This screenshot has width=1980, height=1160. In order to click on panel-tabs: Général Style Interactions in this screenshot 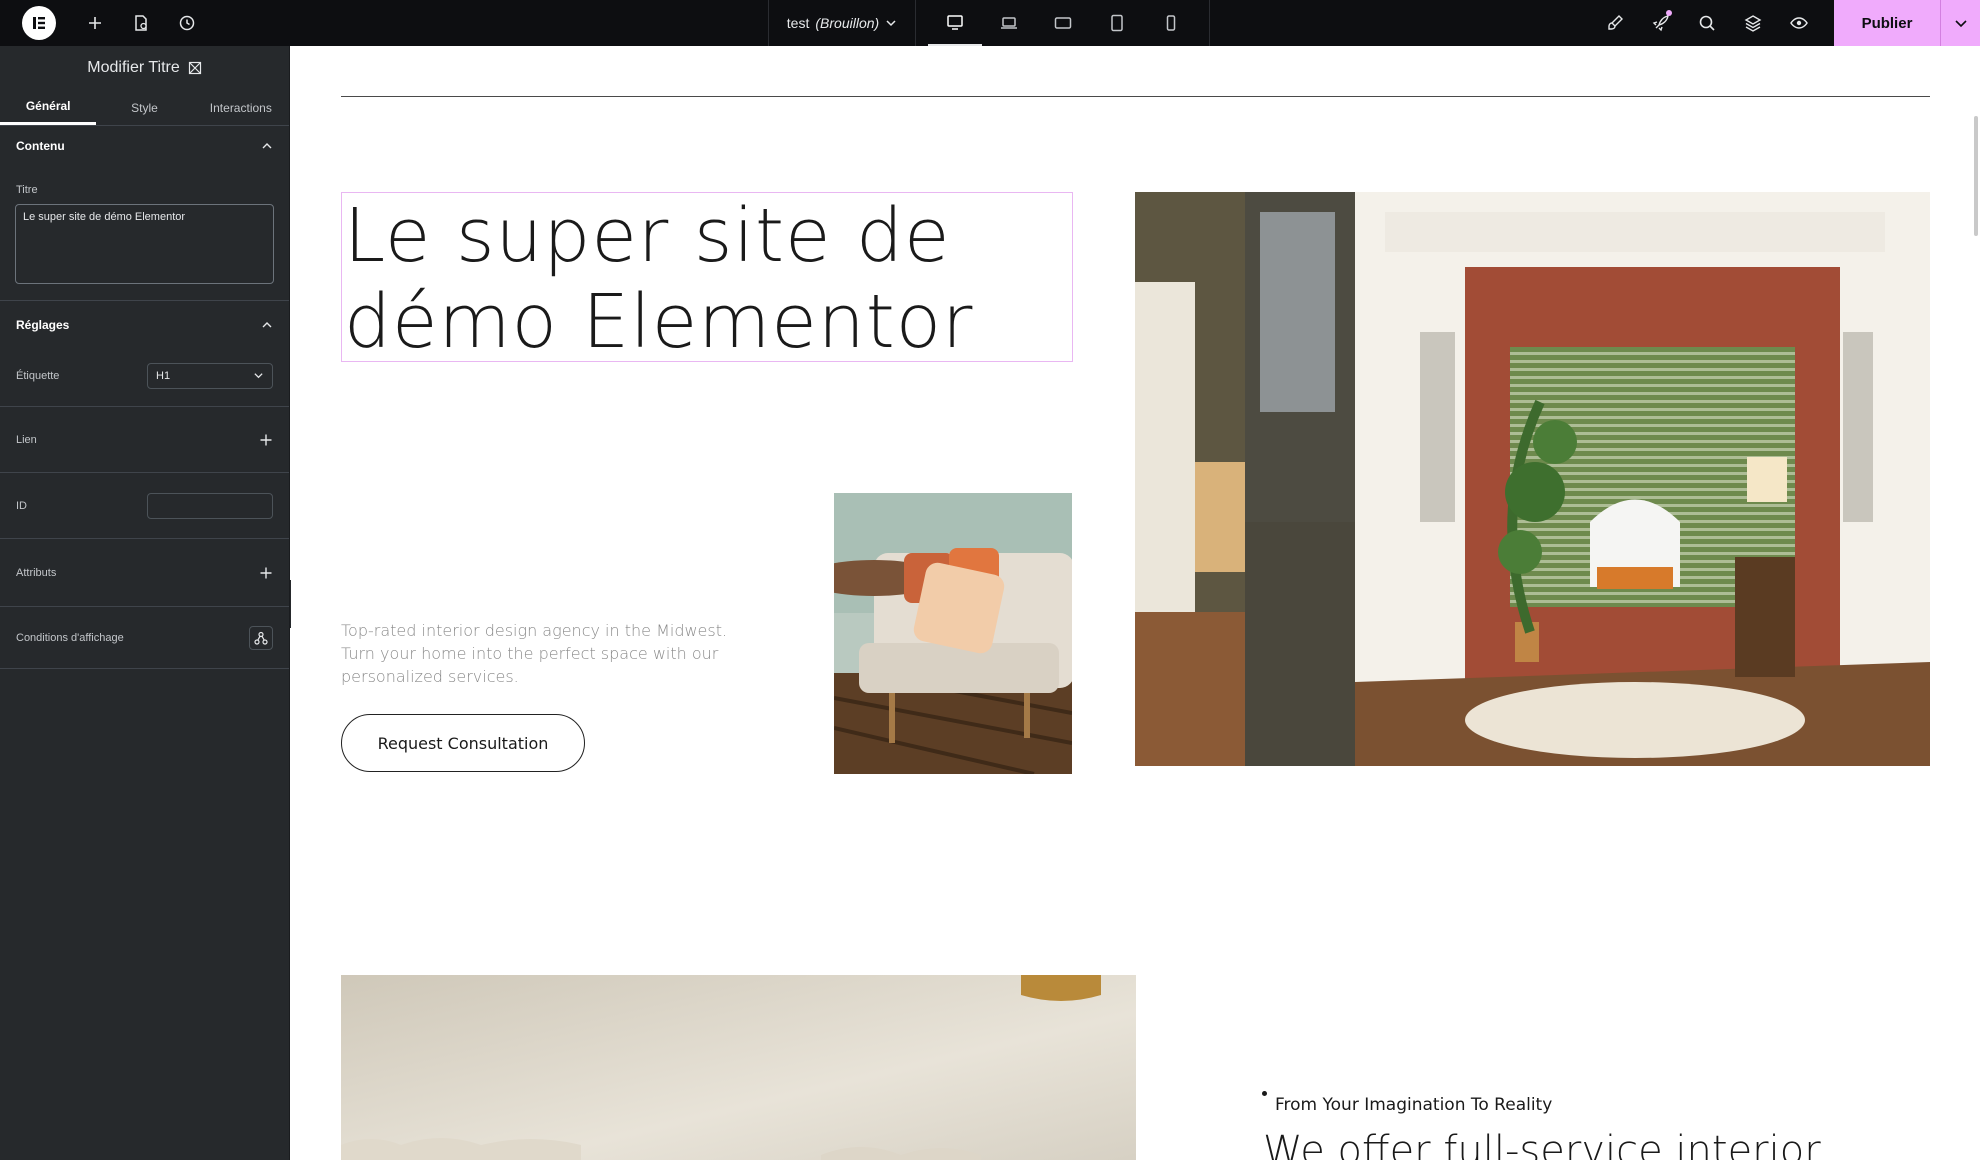, I will do `click(144, 108)`.